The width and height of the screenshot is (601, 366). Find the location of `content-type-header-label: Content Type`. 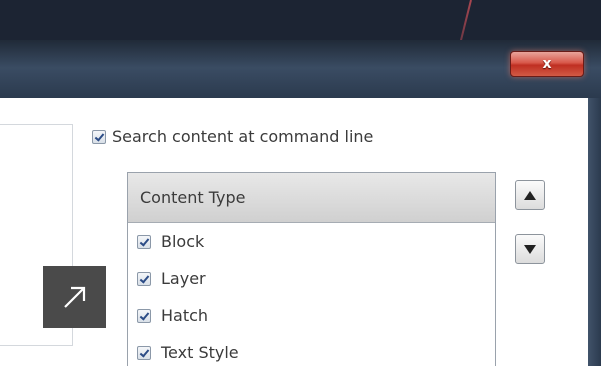

content-type-header-label: Content Type is located at coordinates (193, 197).